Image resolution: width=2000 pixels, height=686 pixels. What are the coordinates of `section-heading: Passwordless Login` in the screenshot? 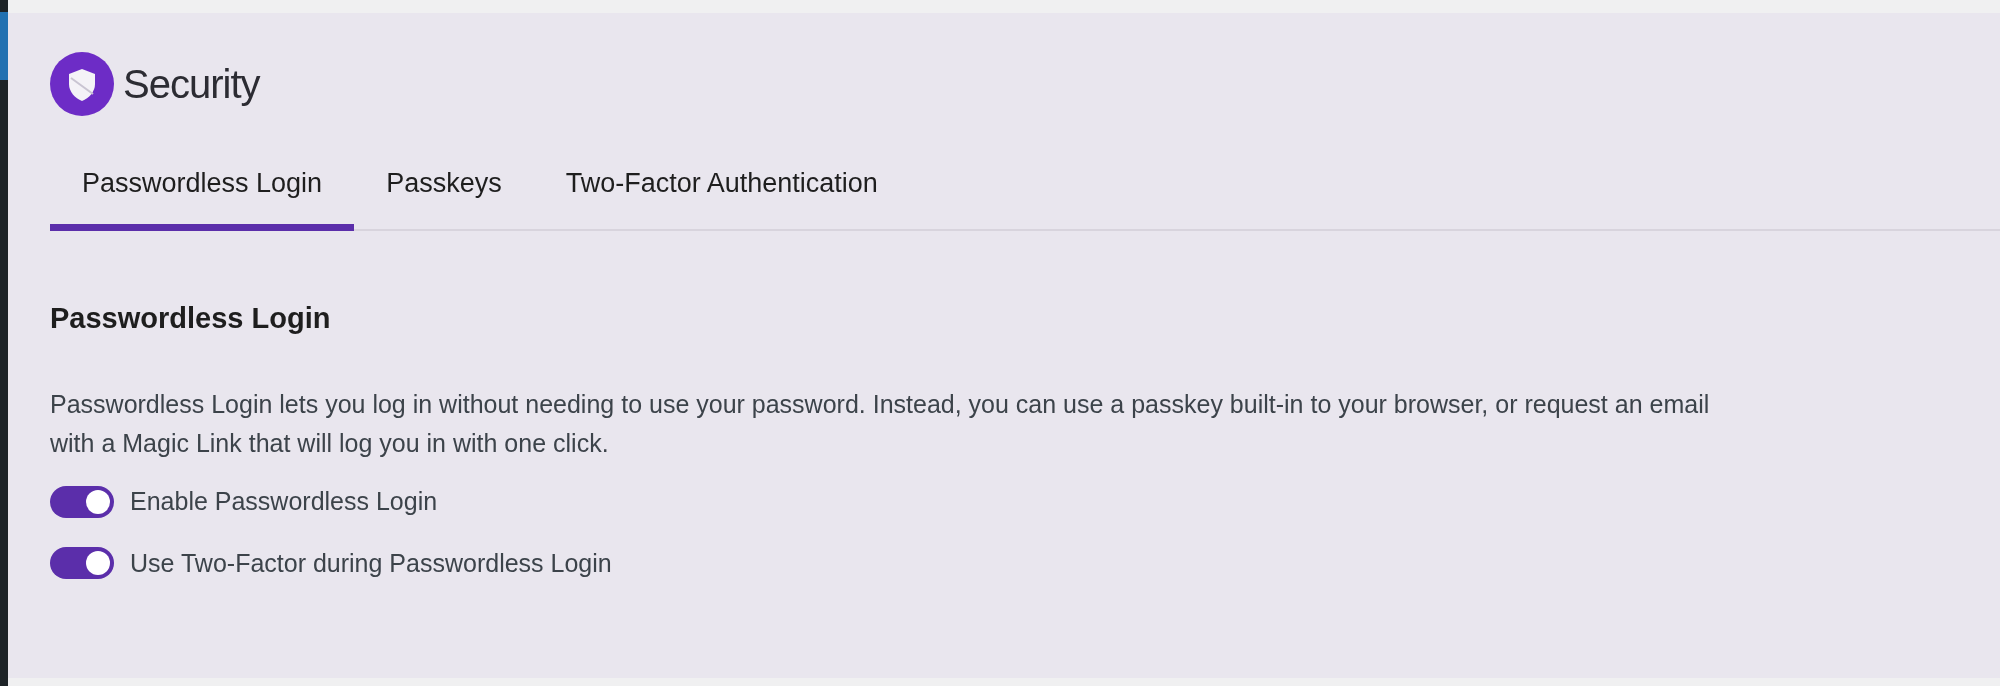 It's located at (191, 318).